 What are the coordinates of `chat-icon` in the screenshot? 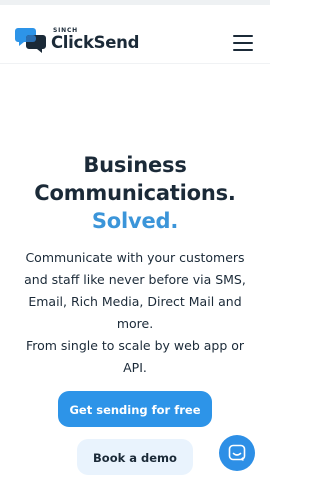 It's located at (237, 452).